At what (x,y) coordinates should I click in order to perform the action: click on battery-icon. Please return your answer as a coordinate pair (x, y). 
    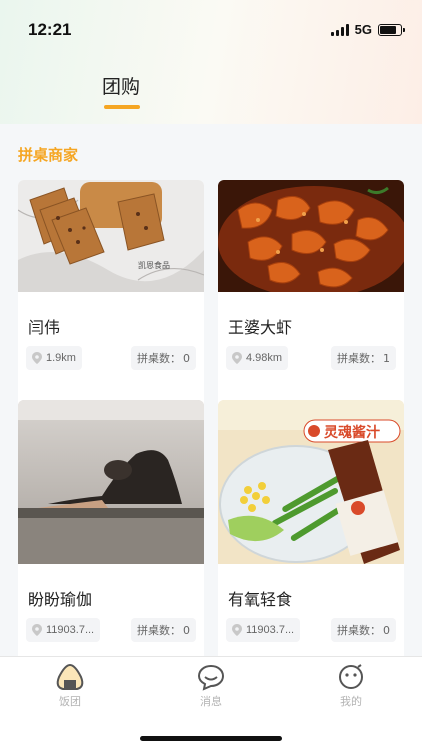
    Looking at the image, I should click on (391, 29).